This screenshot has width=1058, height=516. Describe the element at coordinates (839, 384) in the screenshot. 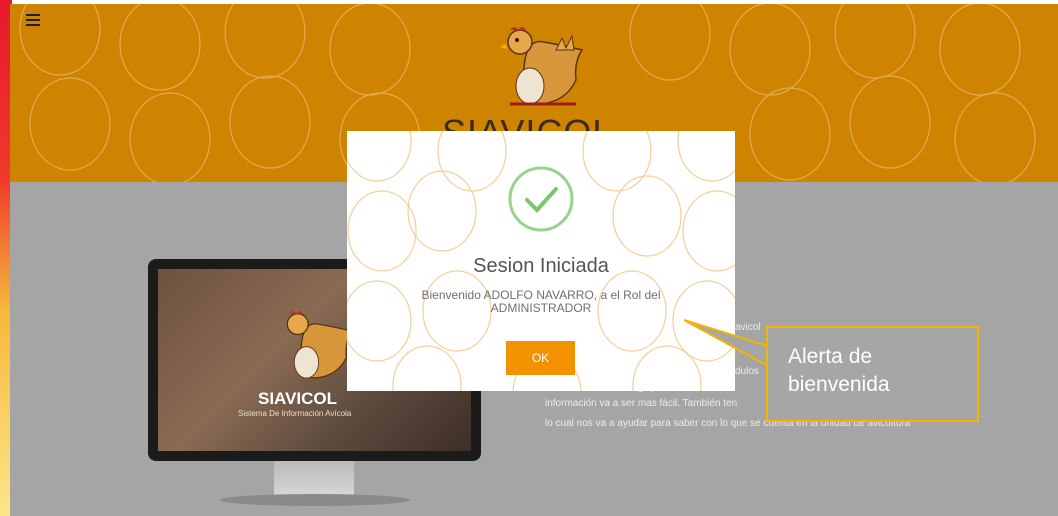

I see `callout-text-line2: bienvenida` at that location.